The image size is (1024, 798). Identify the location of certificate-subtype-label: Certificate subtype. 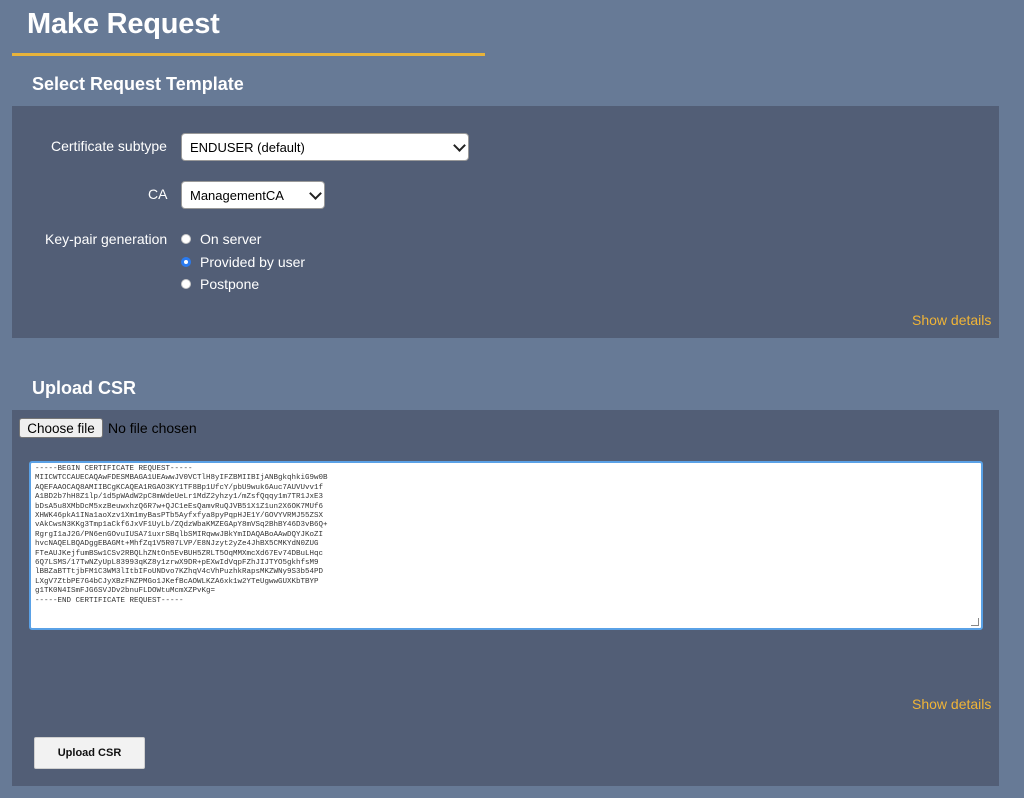
(109, 146).